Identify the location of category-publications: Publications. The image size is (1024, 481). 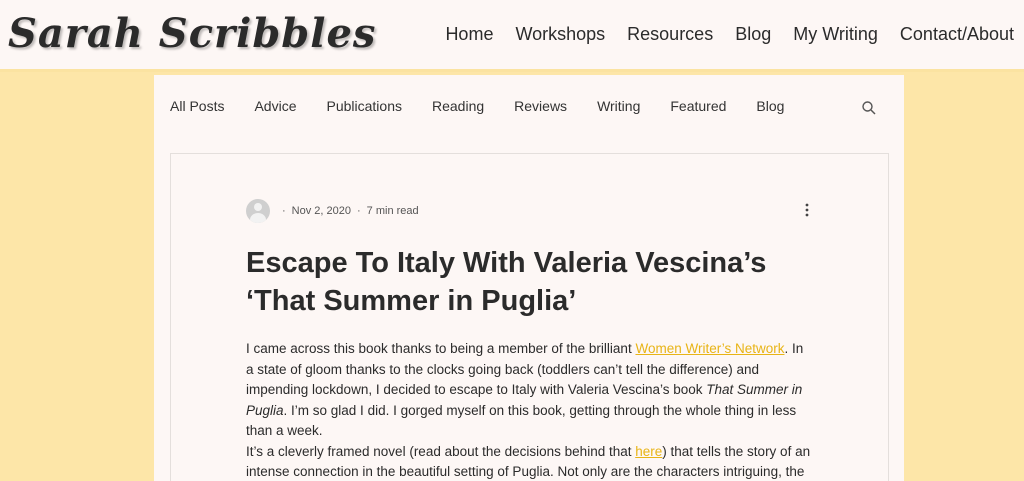
(365, 106).